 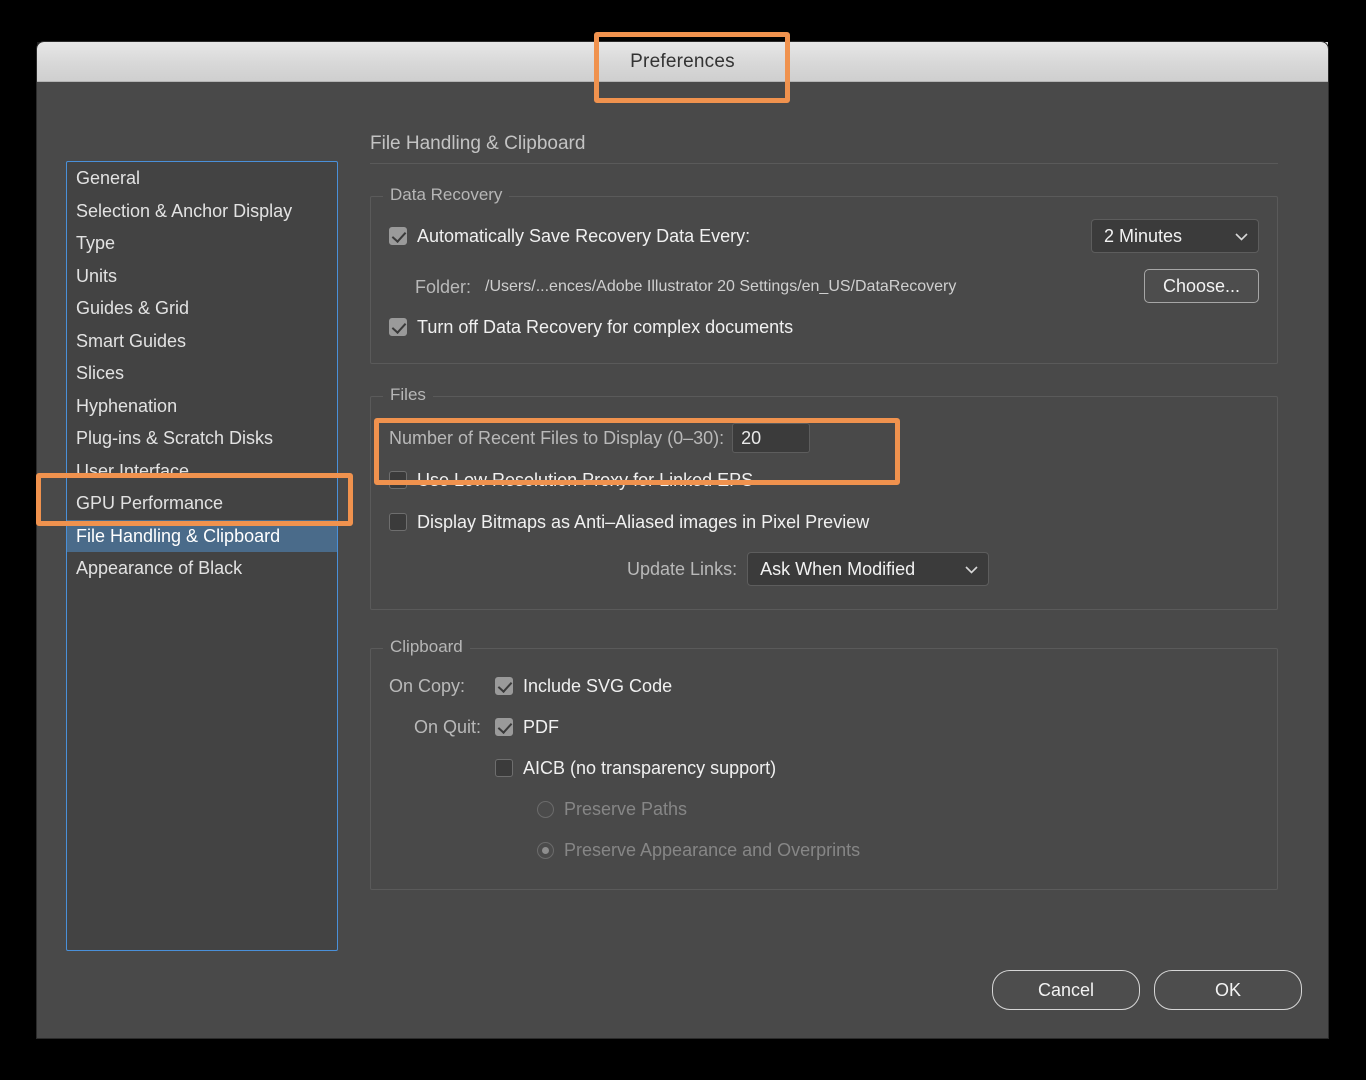 What do you see at coordinates (398, 522) in the screenshot?
I see `anti-aliased-checkbox` at bounding box center [398, 522].